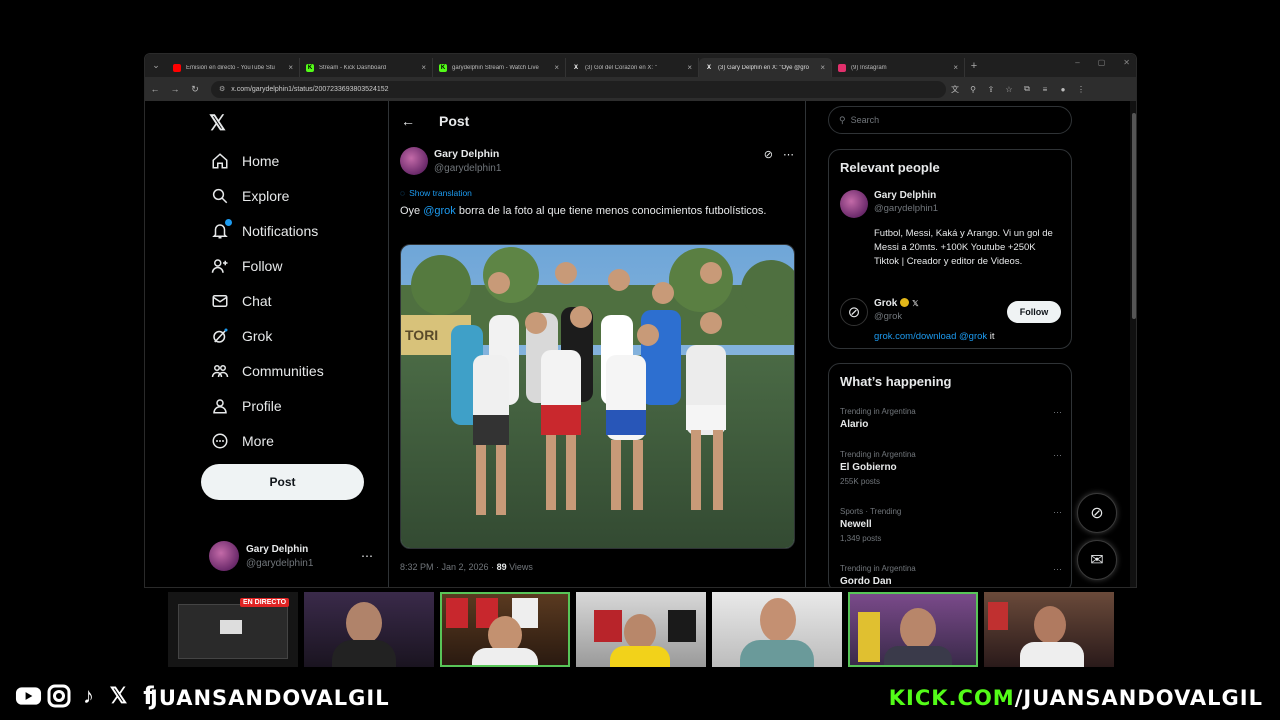 This screenshot has height=720, width=1280. What do you see at coordinates (282, 482) in the screenshot?
I see `post-button: Post` at bounding box center [282, 482].